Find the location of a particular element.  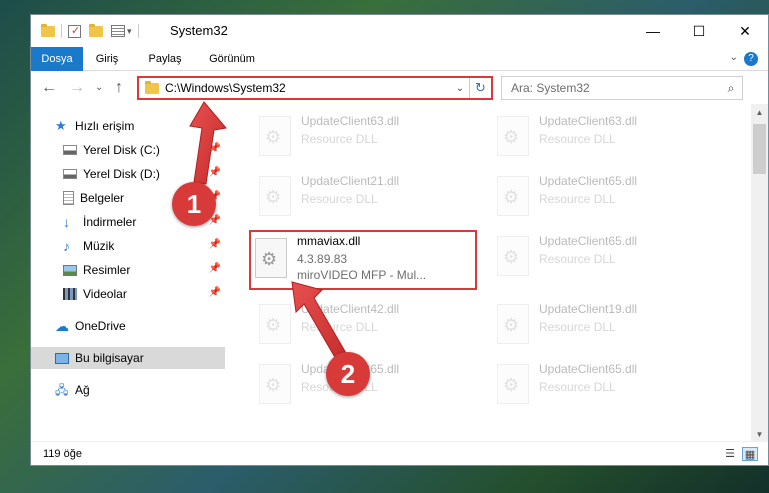

address-bar: C:\Windows\System32 ⌄ ↻ is located at coordinates (315, 88).